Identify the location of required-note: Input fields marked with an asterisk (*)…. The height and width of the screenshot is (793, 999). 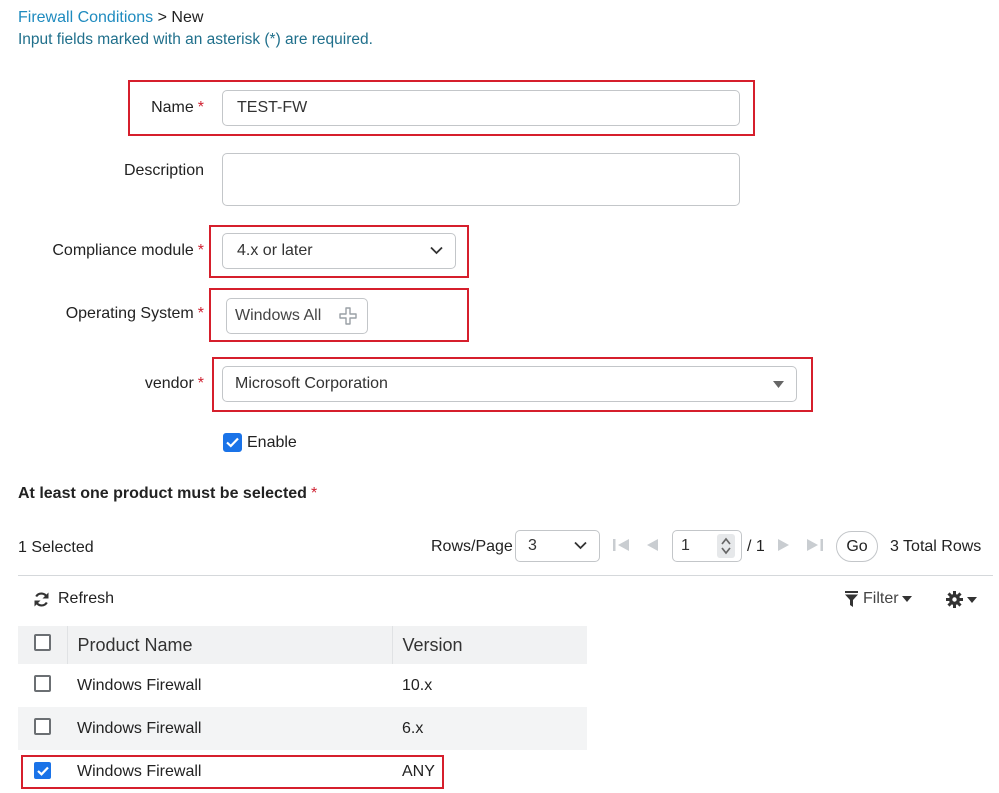
(195, 39).